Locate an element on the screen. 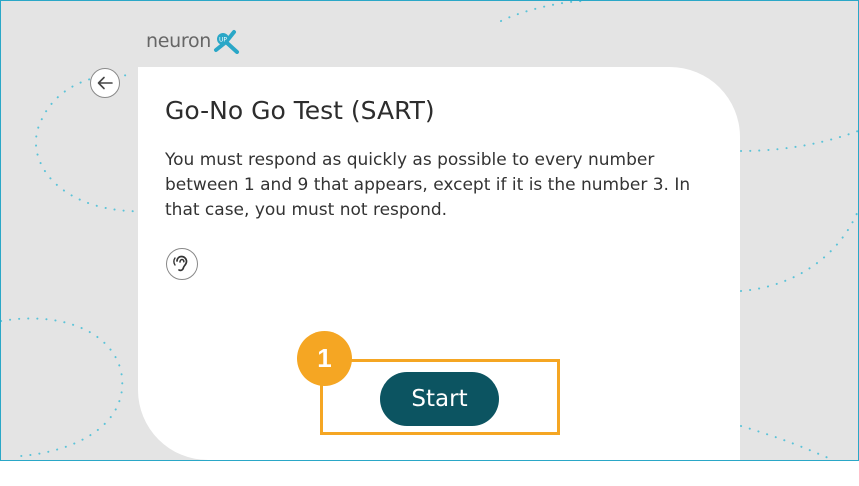  logo-text: neuron is located at coordinates (179, 41).